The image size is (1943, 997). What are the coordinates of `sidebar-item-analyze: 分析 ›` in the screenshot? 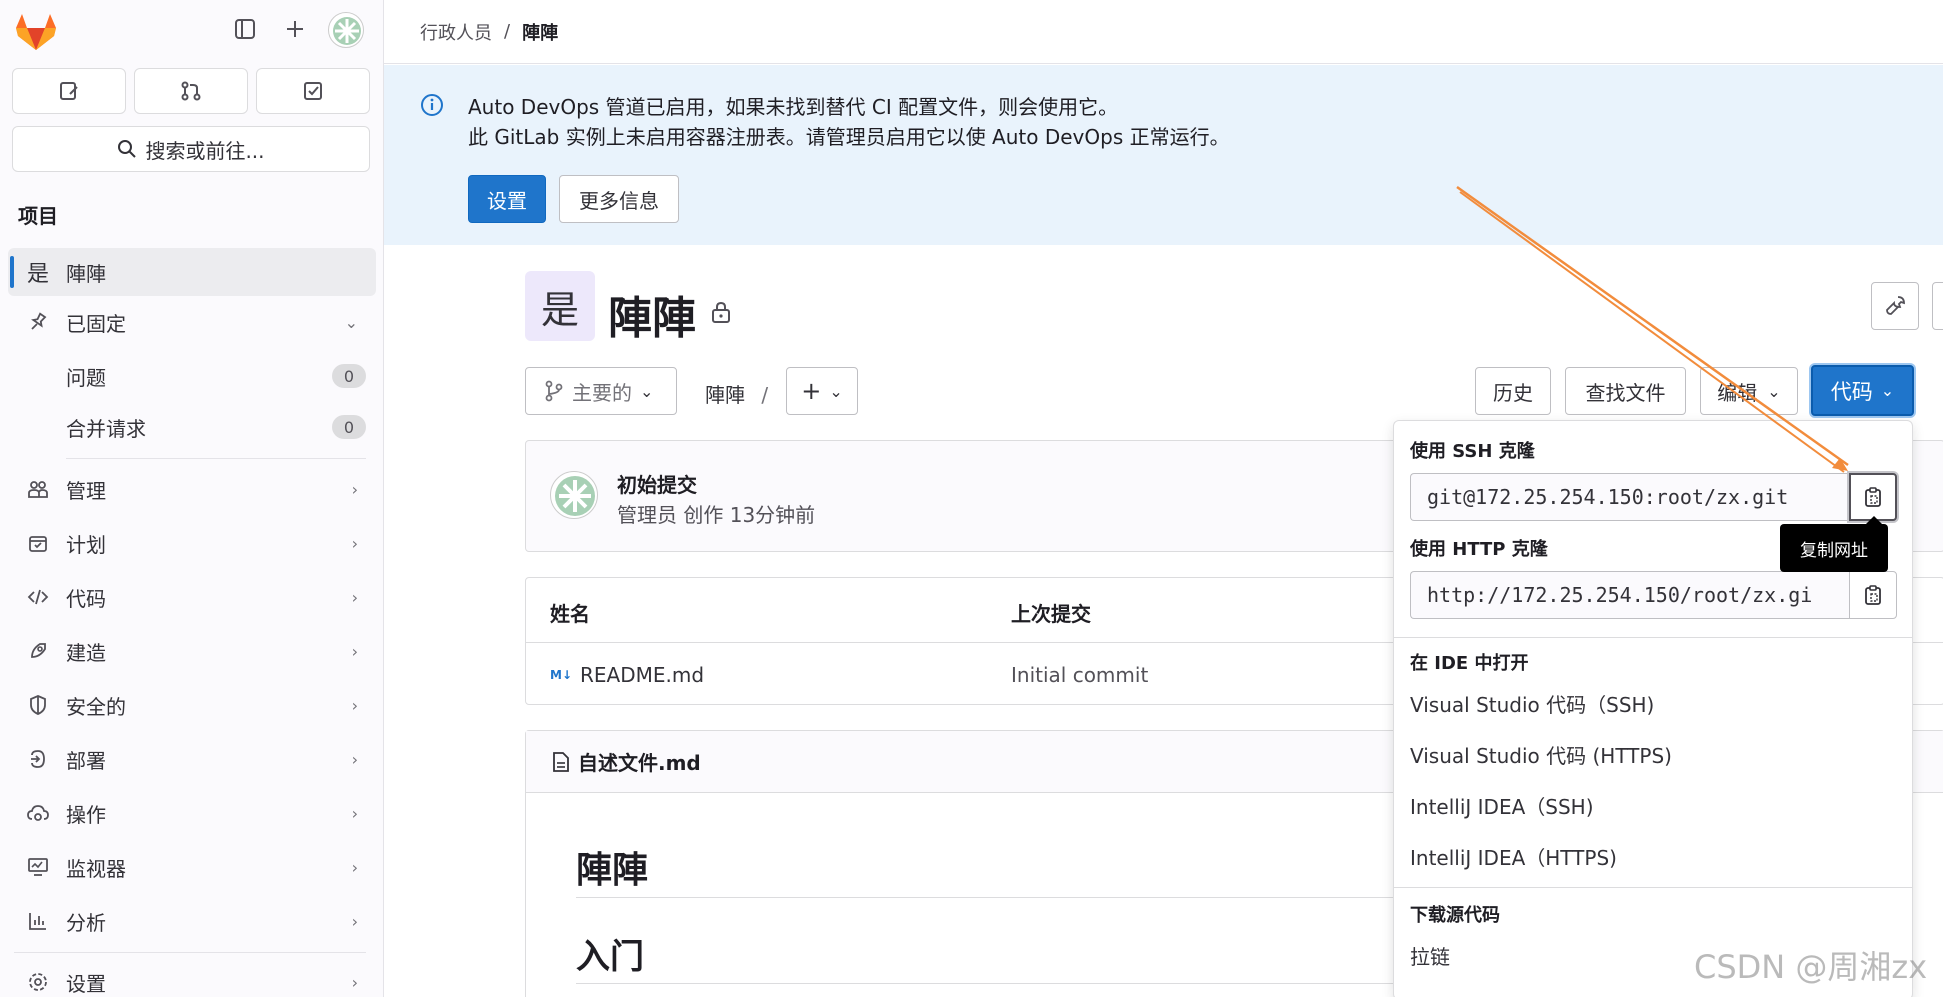 It's located at (192, 921).